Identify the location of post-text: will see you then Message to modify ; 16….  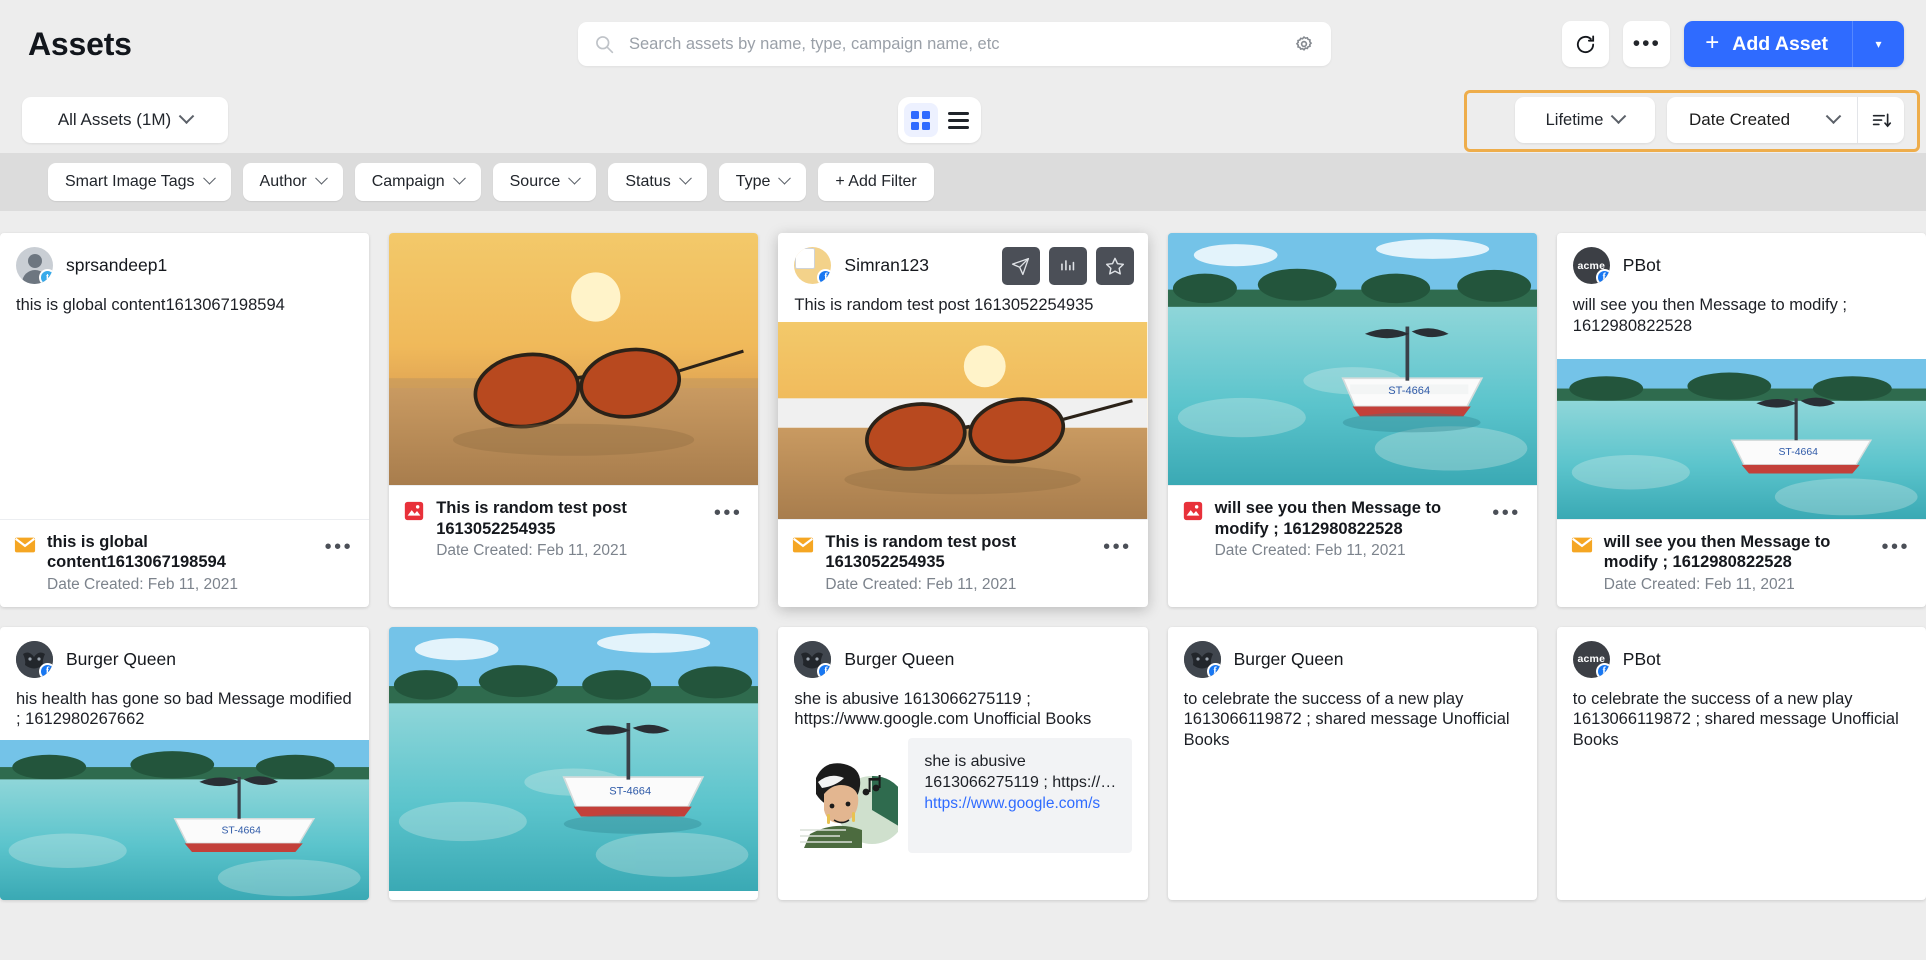
(1710, 315).